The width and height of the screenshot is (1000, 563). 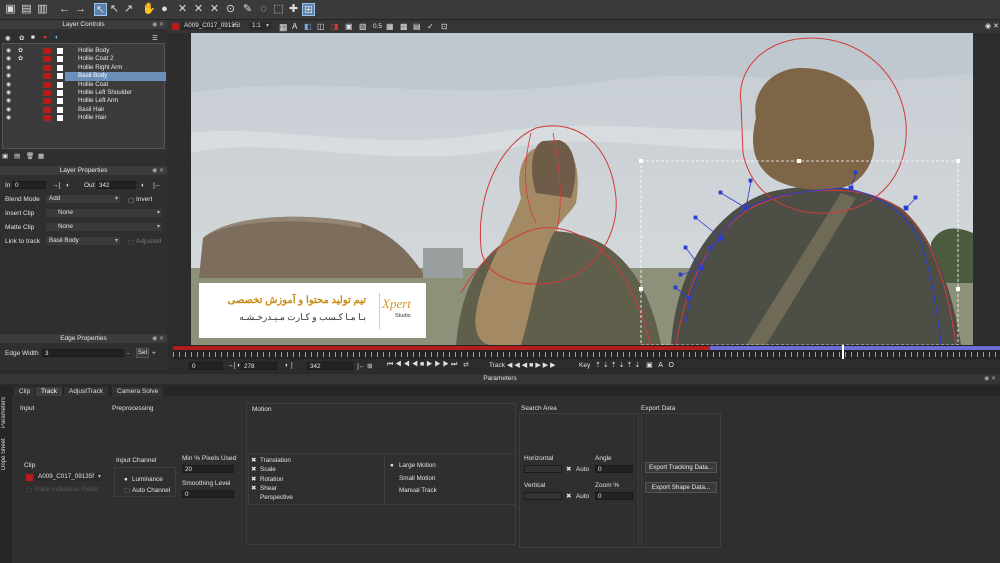 I want to click on min-pixels-field: 20, so click(x=208, y=469).